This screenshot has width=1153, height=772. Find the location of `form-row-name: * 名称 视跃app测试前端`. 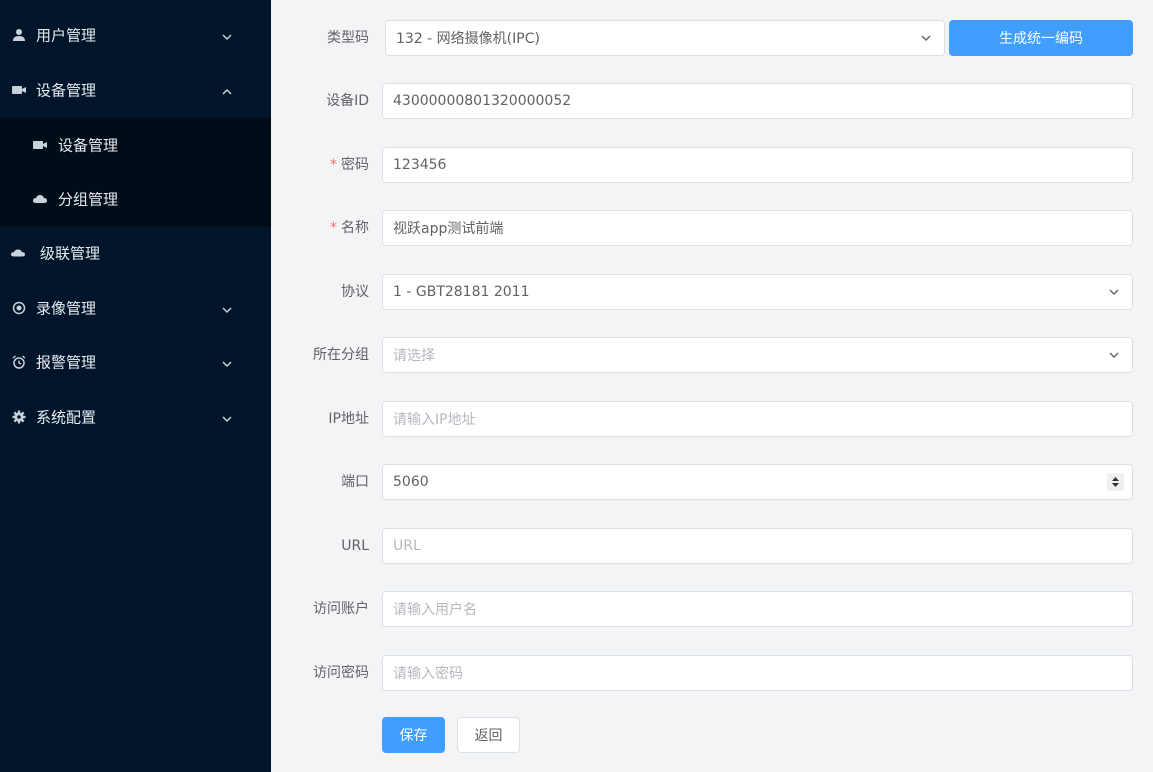

form-row-name: * 名称 视跃app测试前端 is located at coordinates (716, 228).